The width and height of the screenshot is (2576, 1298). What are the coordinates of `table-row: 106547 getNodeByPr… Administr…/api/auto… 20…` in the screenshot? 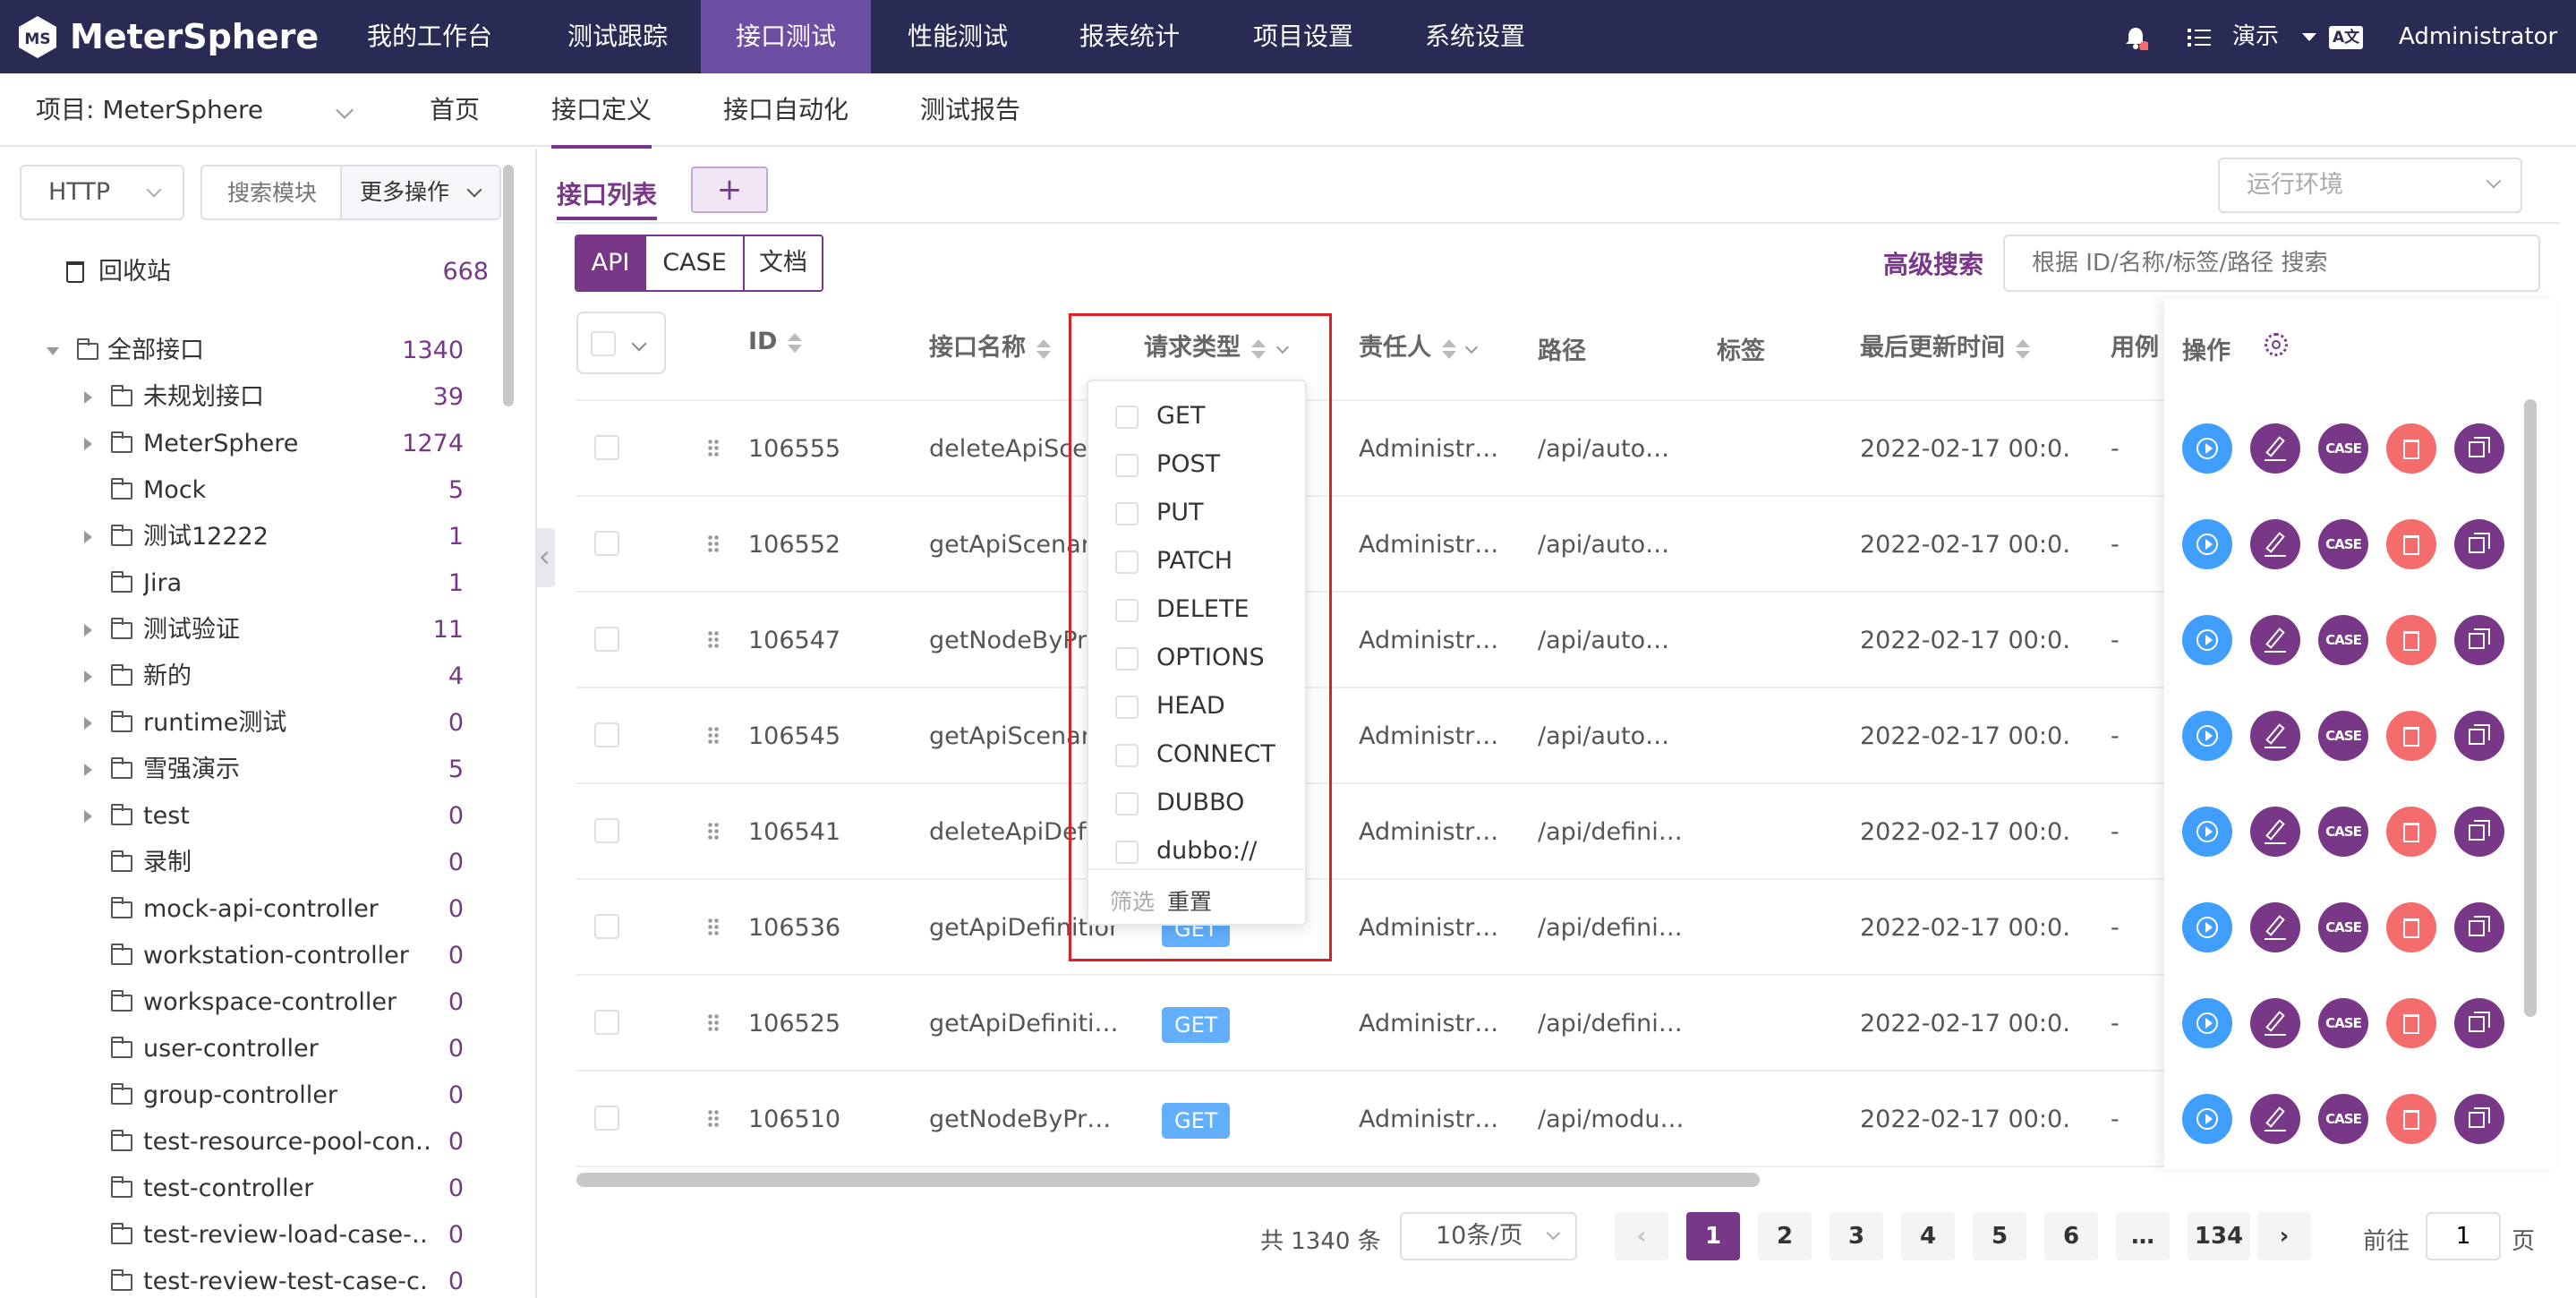 It's located at (1373, 640).